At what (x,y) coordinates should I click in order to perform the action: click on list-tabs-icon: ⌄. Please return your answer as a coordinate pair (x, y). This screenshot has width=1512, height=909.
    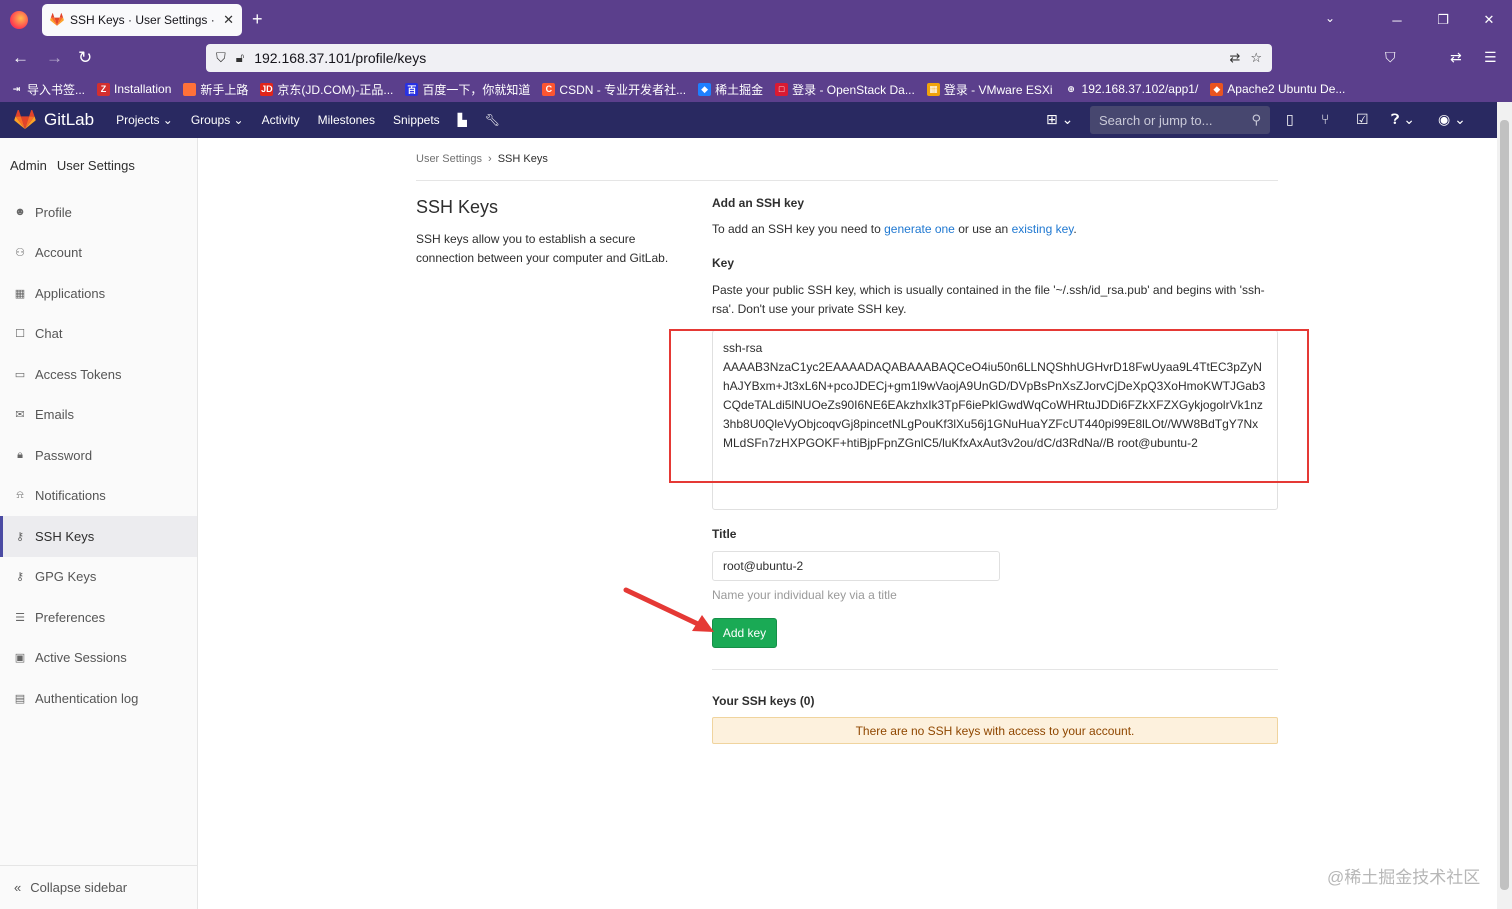
    Looking at the image, I should click on (1330, 18).